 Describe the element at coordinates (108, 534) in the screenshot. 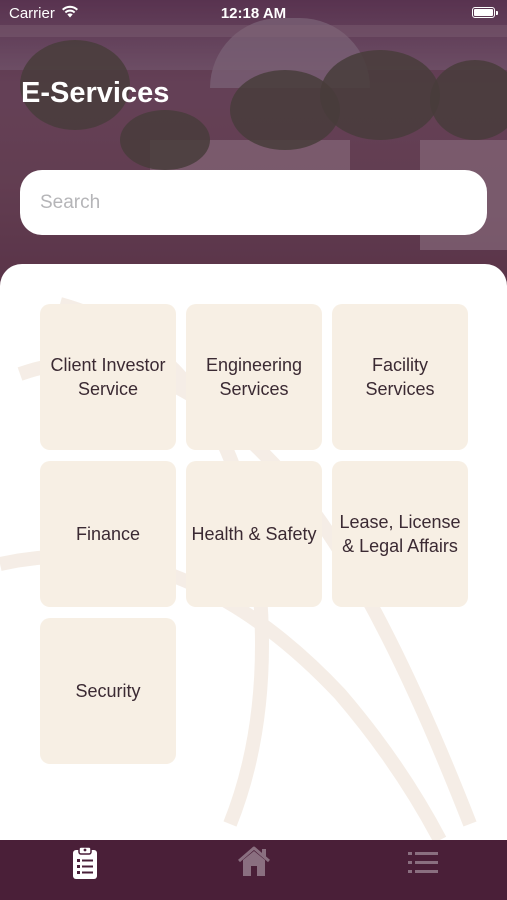

I see `service-tile-finance: Finance` at that location.